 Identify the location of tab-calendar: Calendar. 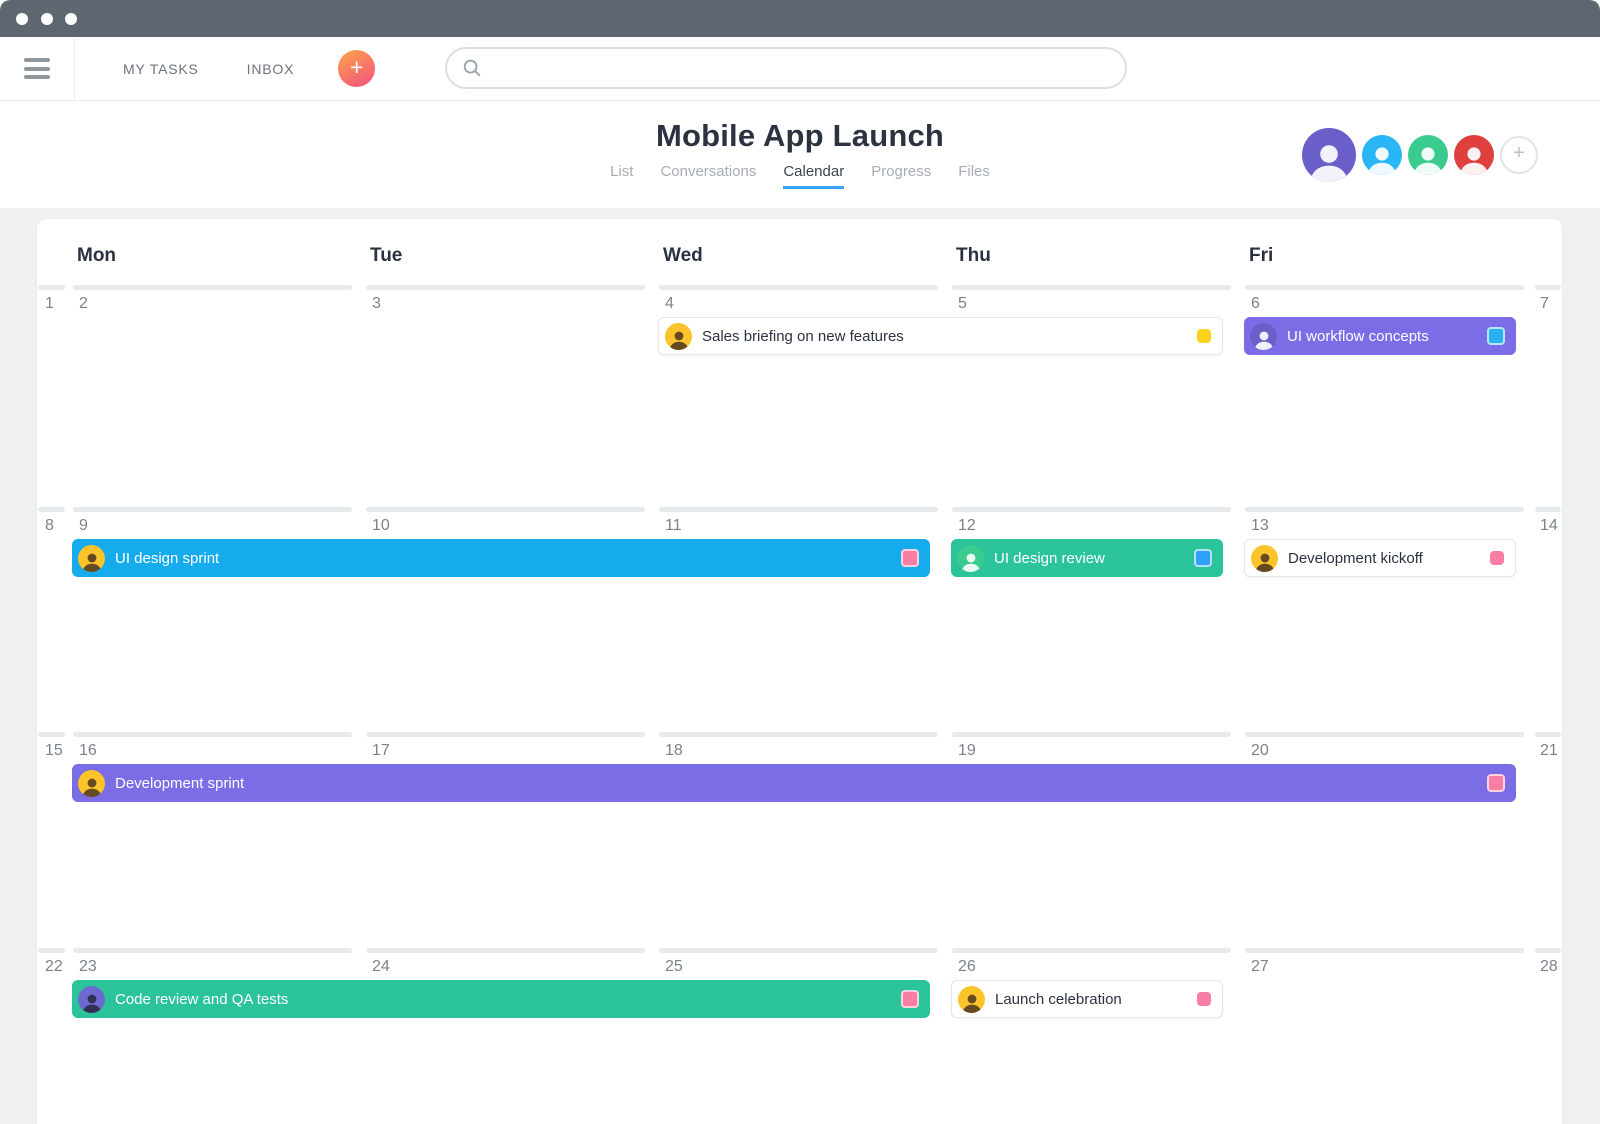
(814, 176).